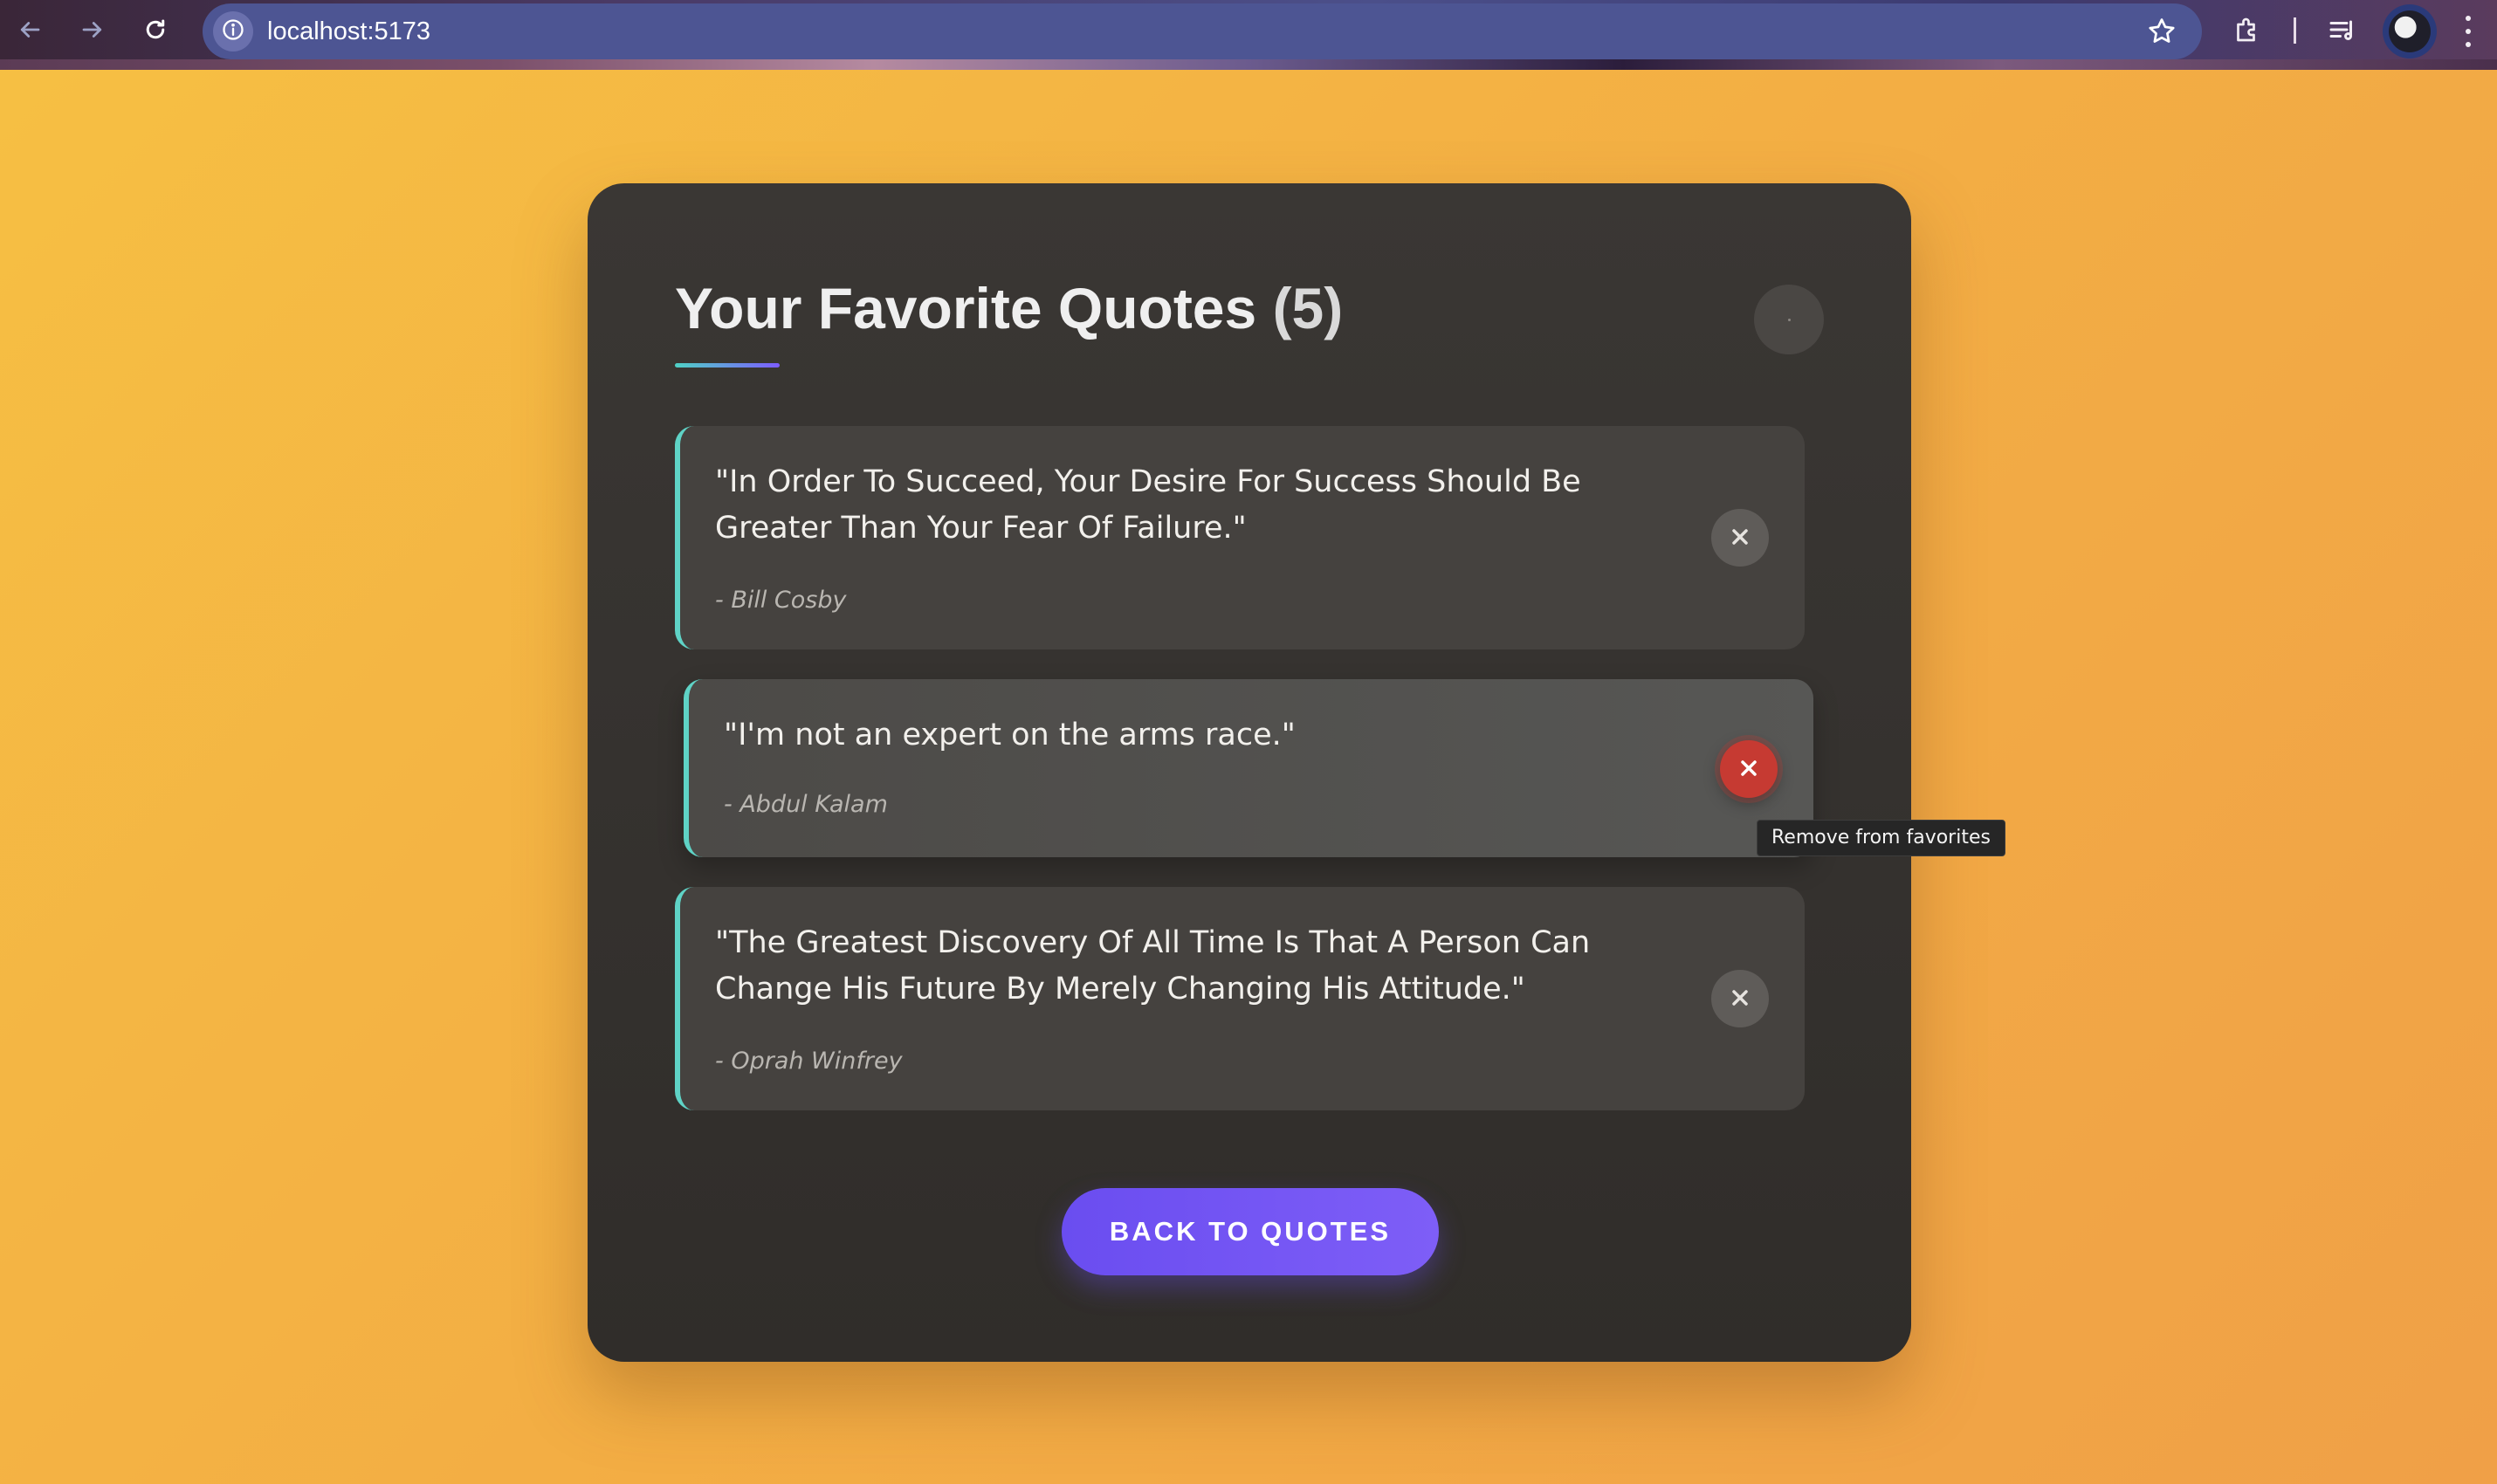  I want to click on quote-author: - Oprah Winfrey, so click(809, 1062).